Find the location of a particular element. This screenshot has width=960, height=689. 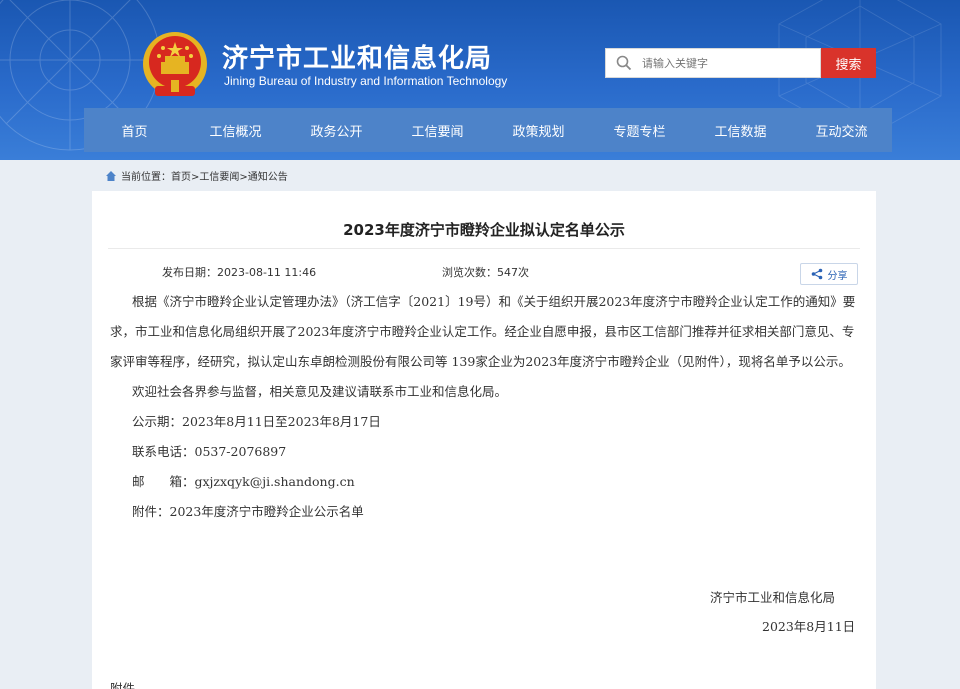

contact-phone: 联系电话：0537-2076897 is located at coordinates (209, 451).